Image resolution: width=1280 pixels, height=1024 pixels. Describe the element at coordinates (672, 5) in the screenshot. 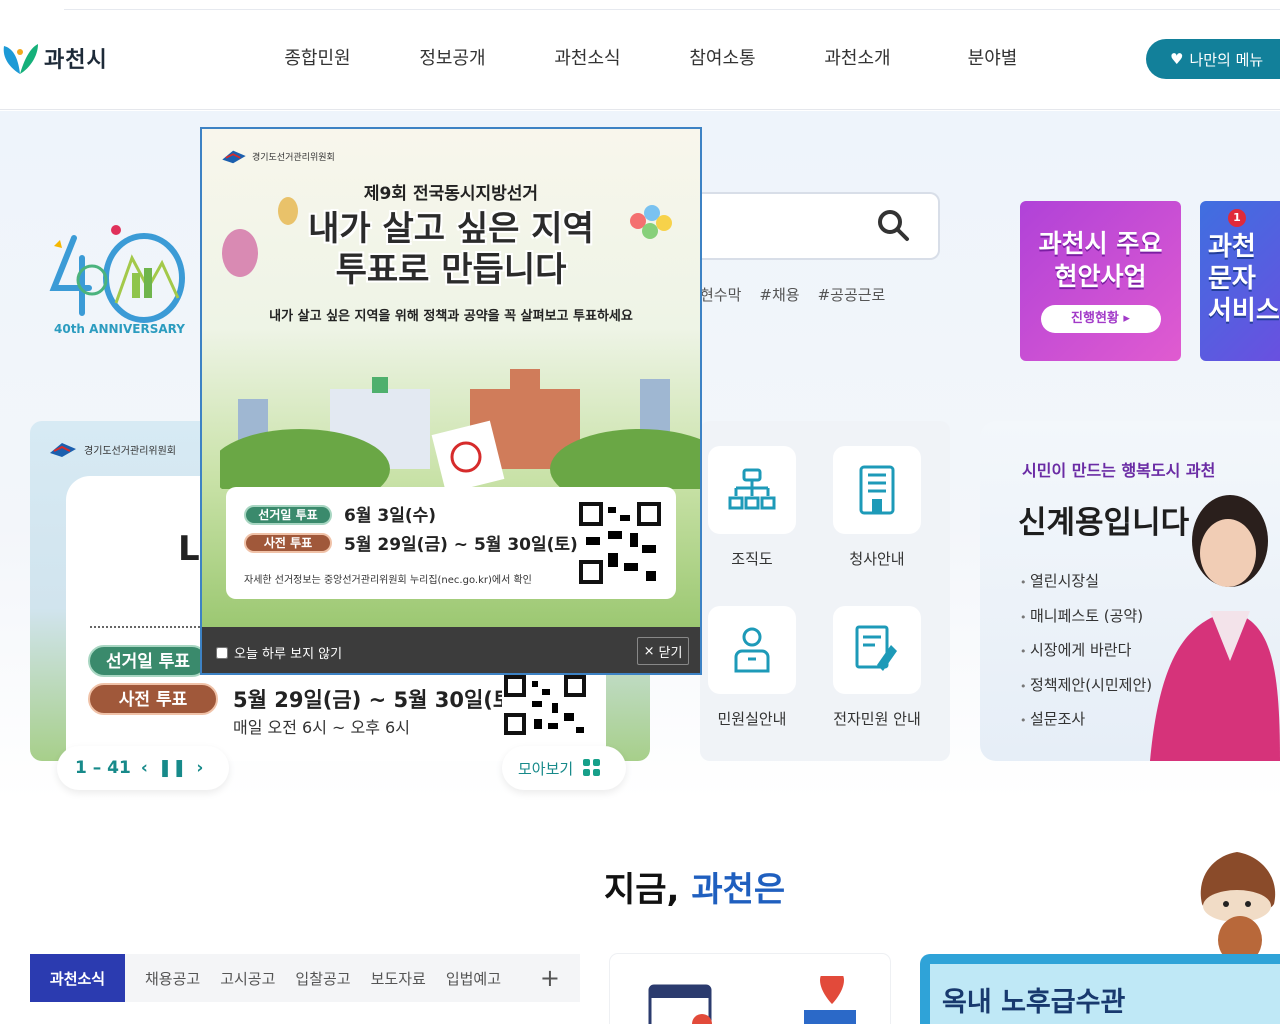

I see `utility-strip` at that location.